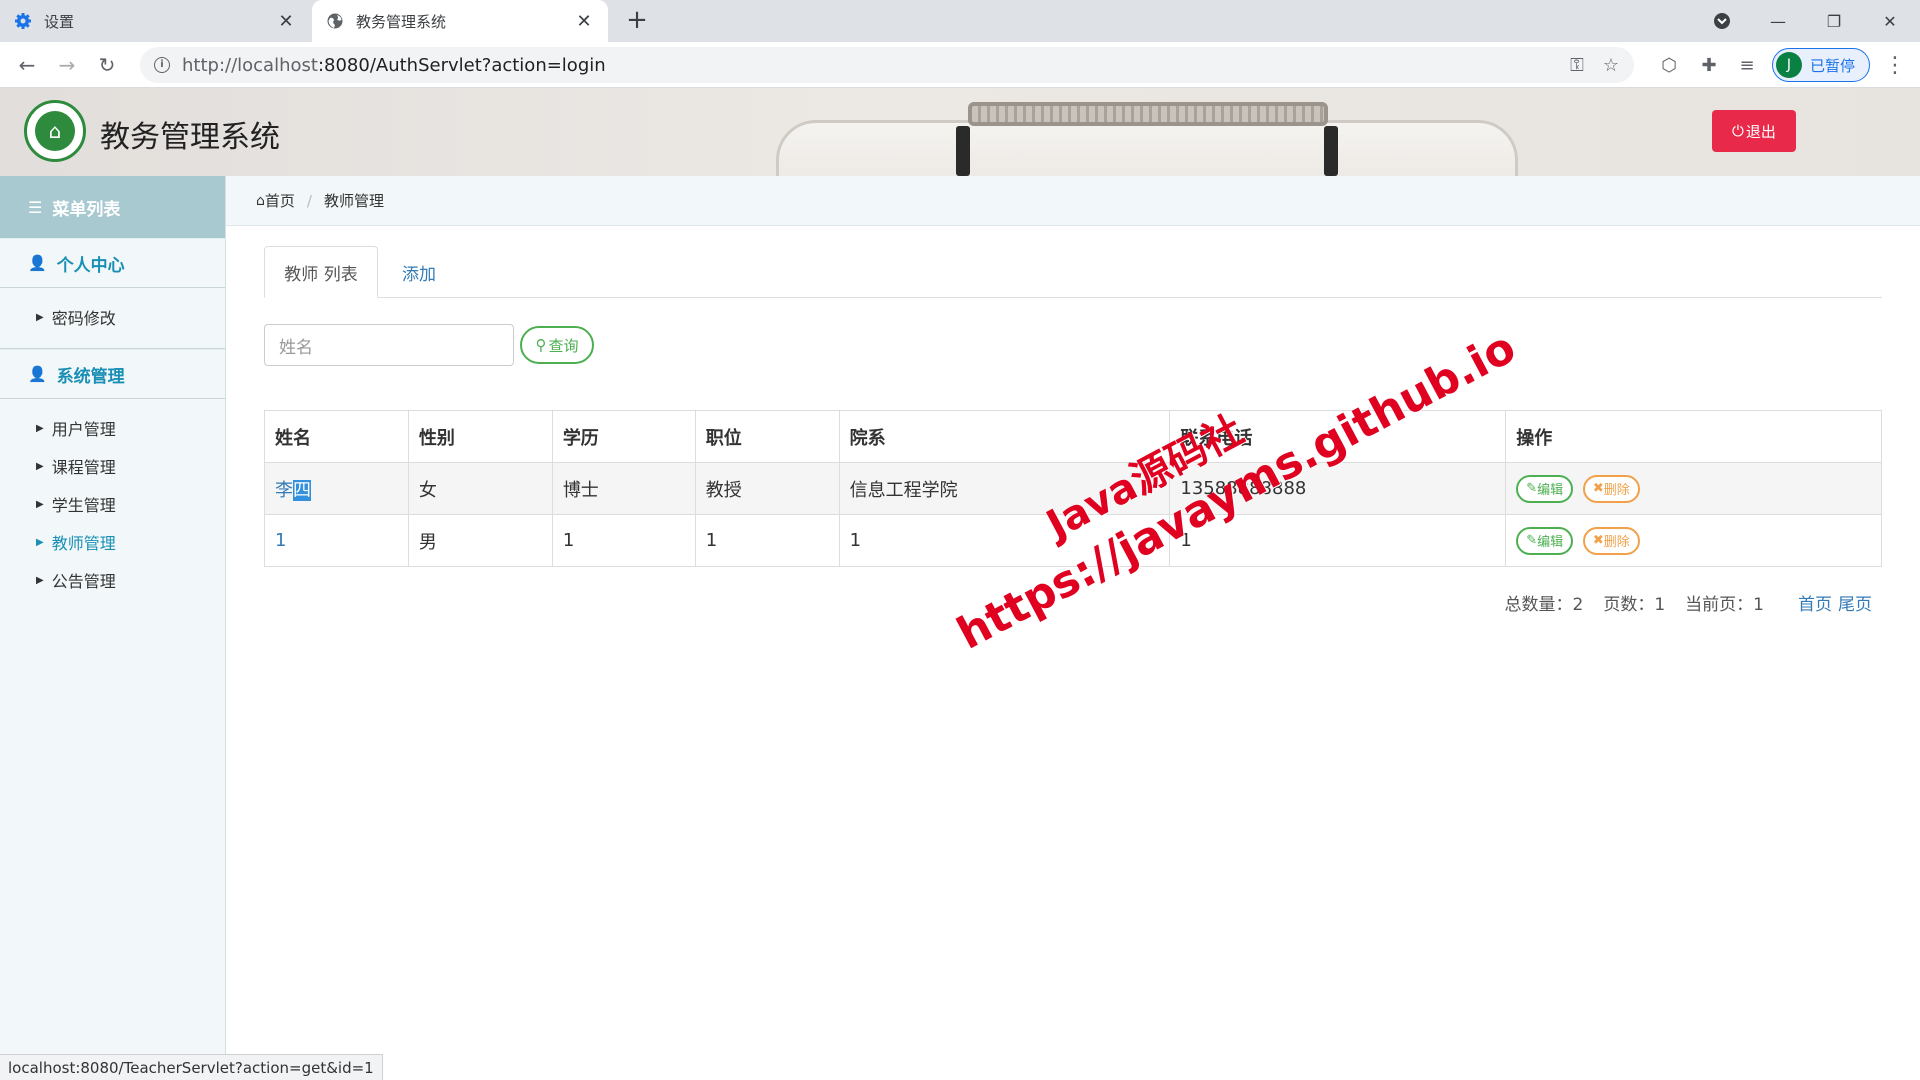  Describe the element at coordinates (1760, 131) in the screenshot. I see `logout-label: 退出` at that location.